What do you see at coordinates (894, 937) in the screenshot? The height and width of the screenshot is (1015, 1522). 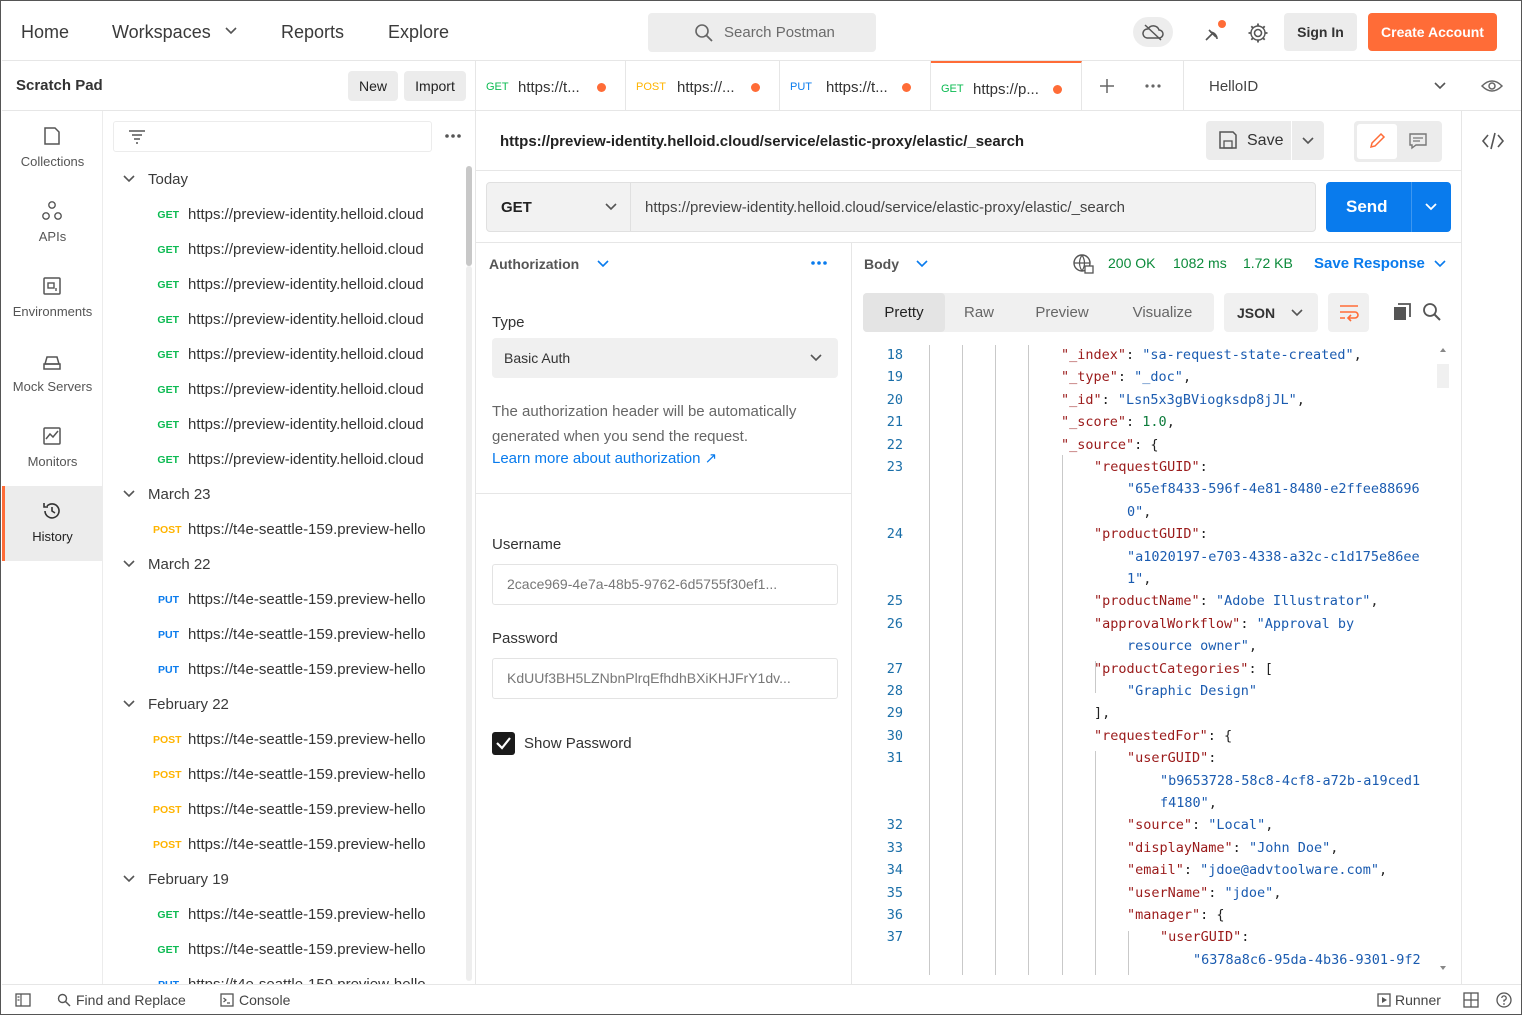 I see `line-number: 37` at bounding box center [894, 937].